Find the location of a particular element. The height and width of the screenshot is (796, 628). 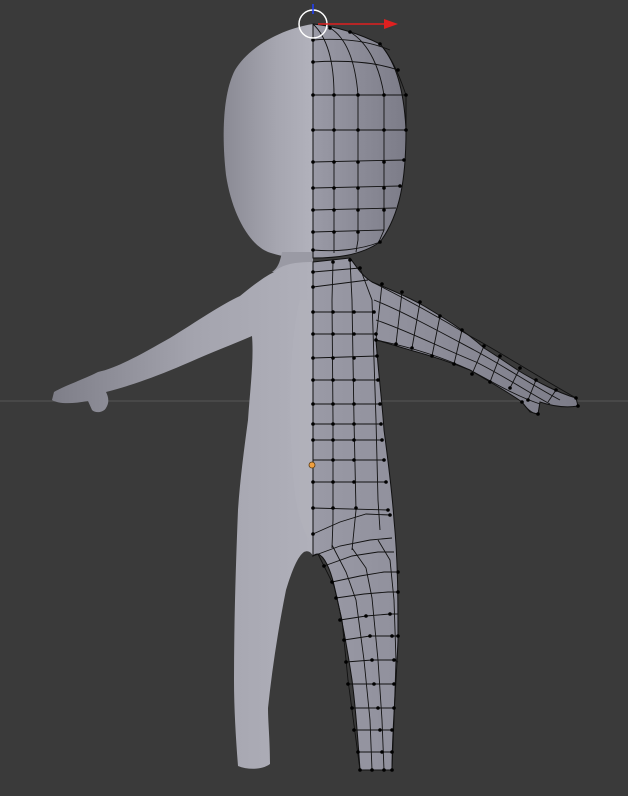

head-shaded is located at coordinates (268, 141).